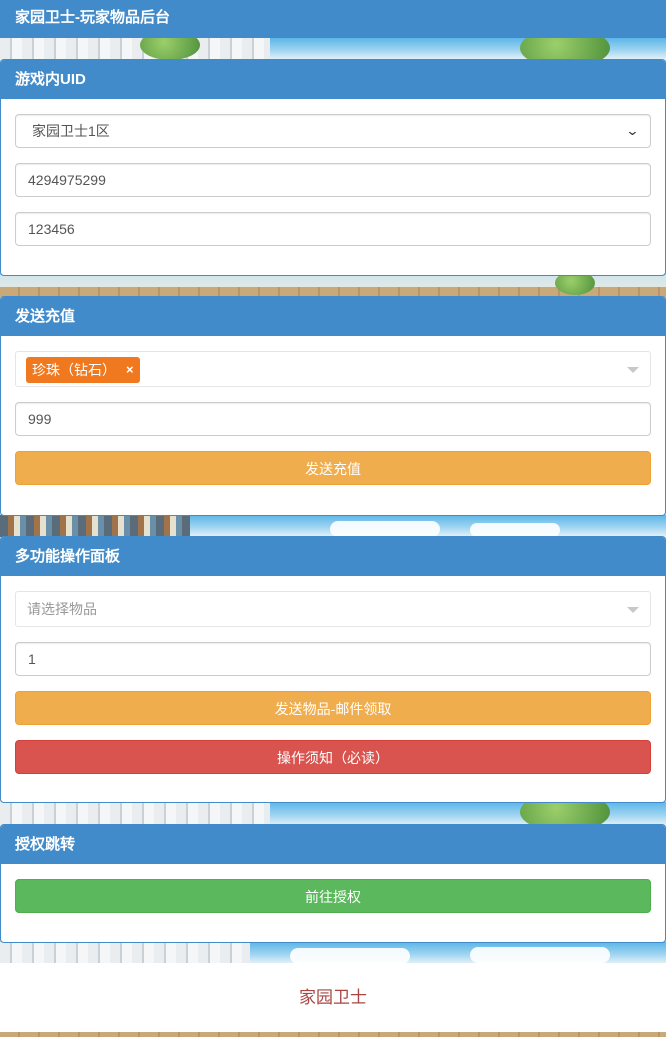 The image size is (666, 1037). Describe the element at coordinates (51, 229) in the screenshot. I see `password-input-value: 123456` at that location.